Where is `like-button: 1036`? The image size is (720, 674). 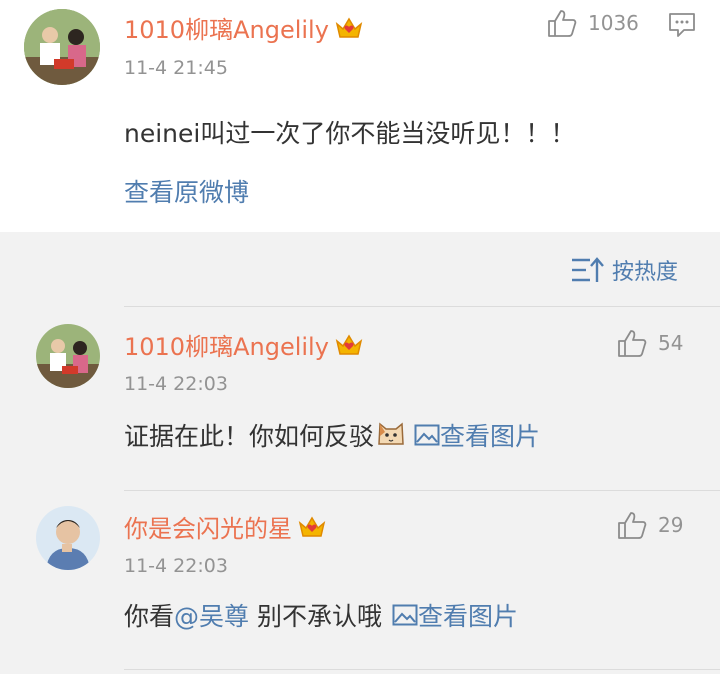
like-button: 1036 is located at coordinates (592, 23).